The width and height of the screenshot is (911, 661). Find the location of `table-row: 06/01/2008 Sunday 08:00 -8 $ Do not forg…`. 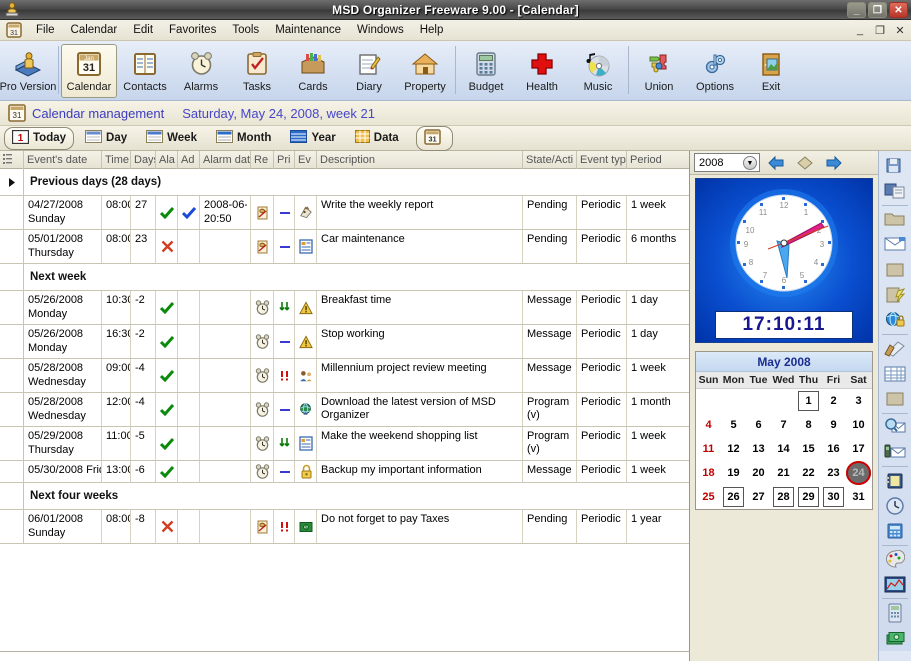

table-row: 06/01/2008 Sunday 08:00 -8 $ Do not forg… is located at coordinates (344, 527).